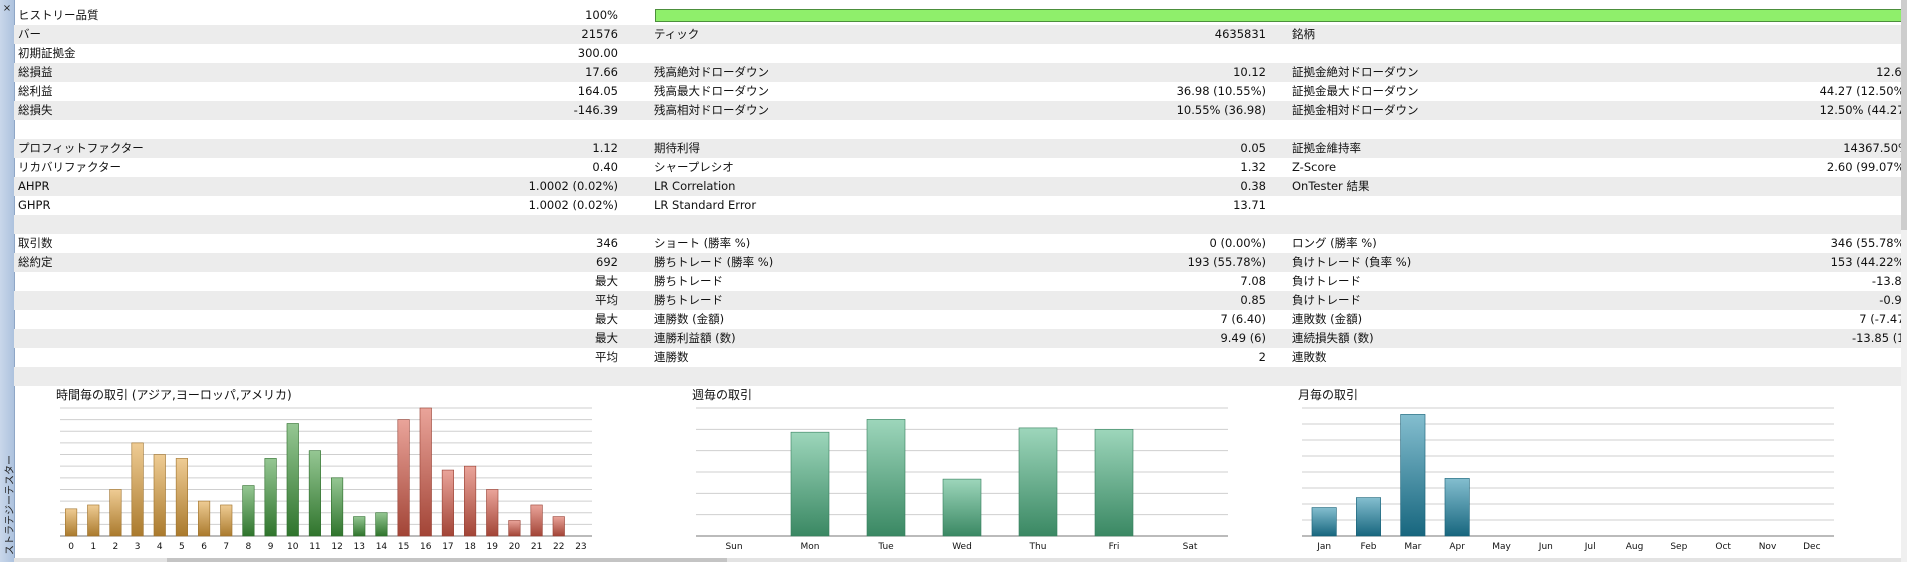 The height and width of the screenshot is (562, 1907). What do you see at coordinates (607, 262) in the screenshot?
I see `stats-value-col1: 692` at bounding box center [607, 262].